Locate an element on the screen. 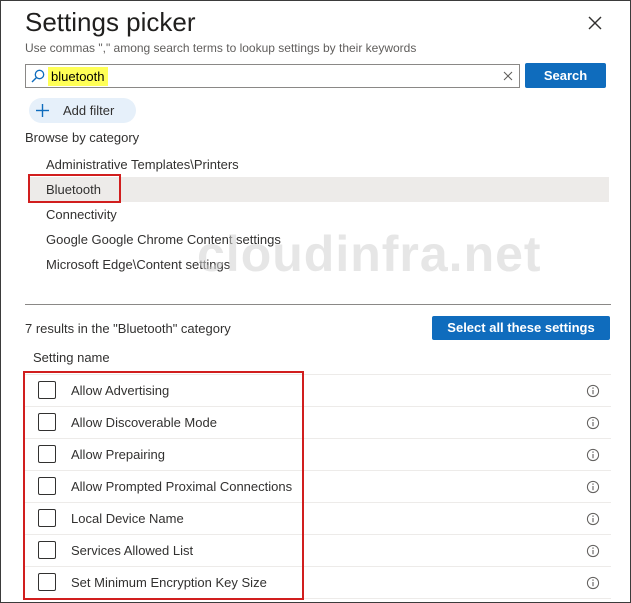 Image resolution: width=631 pixels, height=603 pixels. bluetooth-highlight-box is located at coordinates (74, 188).